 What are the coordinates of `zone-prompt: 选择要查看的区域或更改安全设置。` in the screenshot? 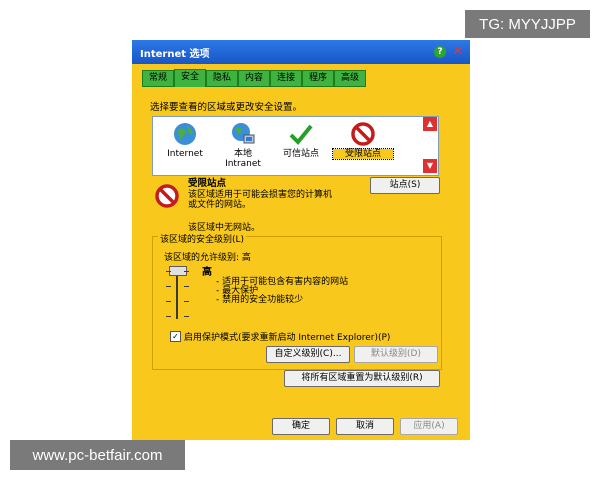 It's located at (226, 107).